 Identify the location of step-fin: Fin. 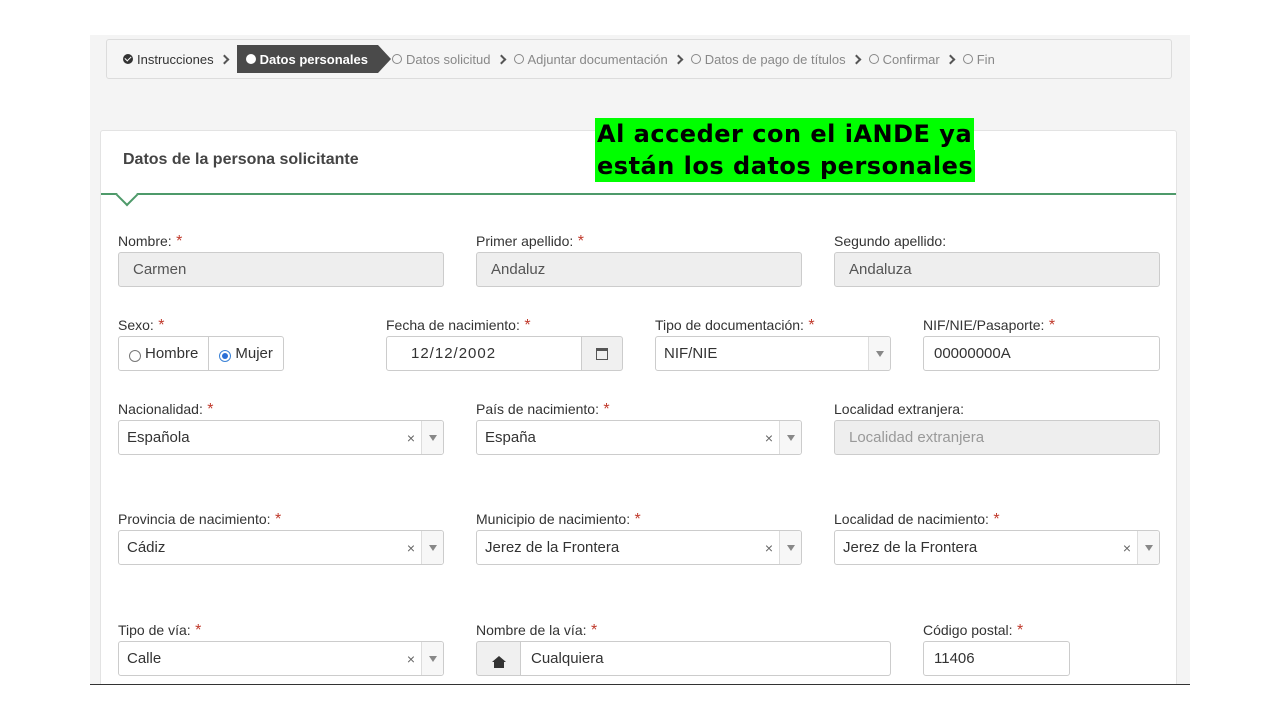
(978, 59).